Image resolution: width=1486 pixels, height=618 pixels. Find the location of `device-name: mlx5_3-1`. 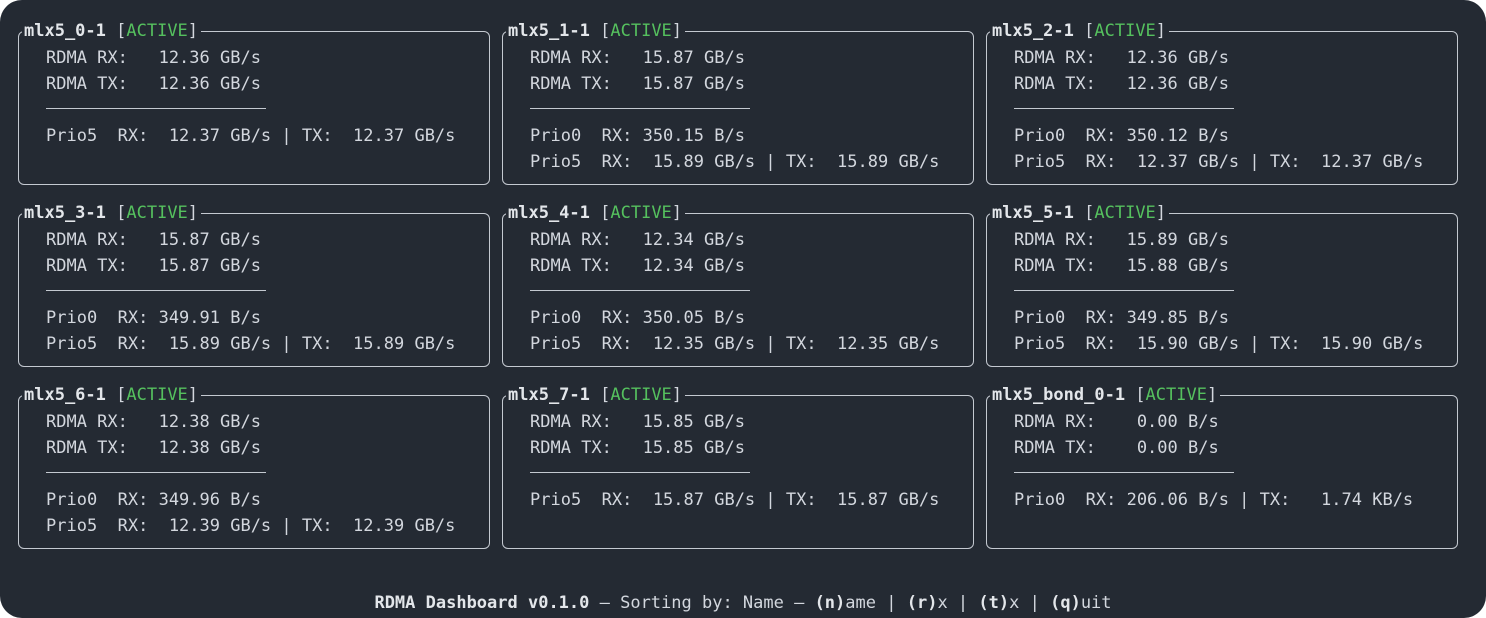

device-name: mlx5_3-1 is located at coordinates (65, 213).